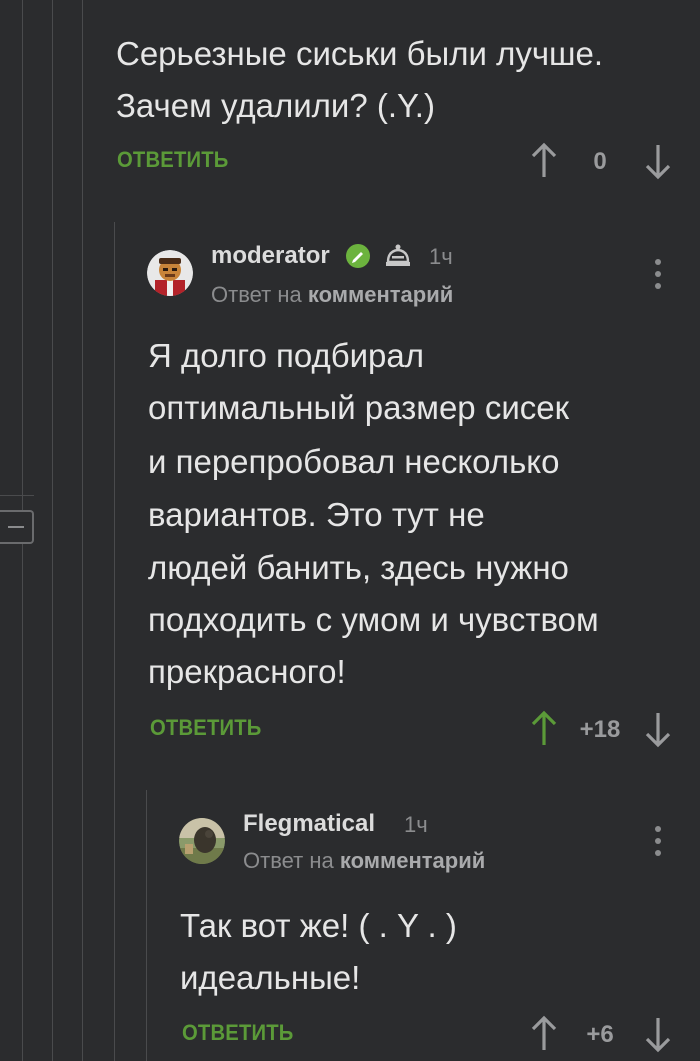 The width and height of the screenshot is (700, 1061). I want to click on comment-text-line: людей банить, здесь нужно, so click(358, 567).